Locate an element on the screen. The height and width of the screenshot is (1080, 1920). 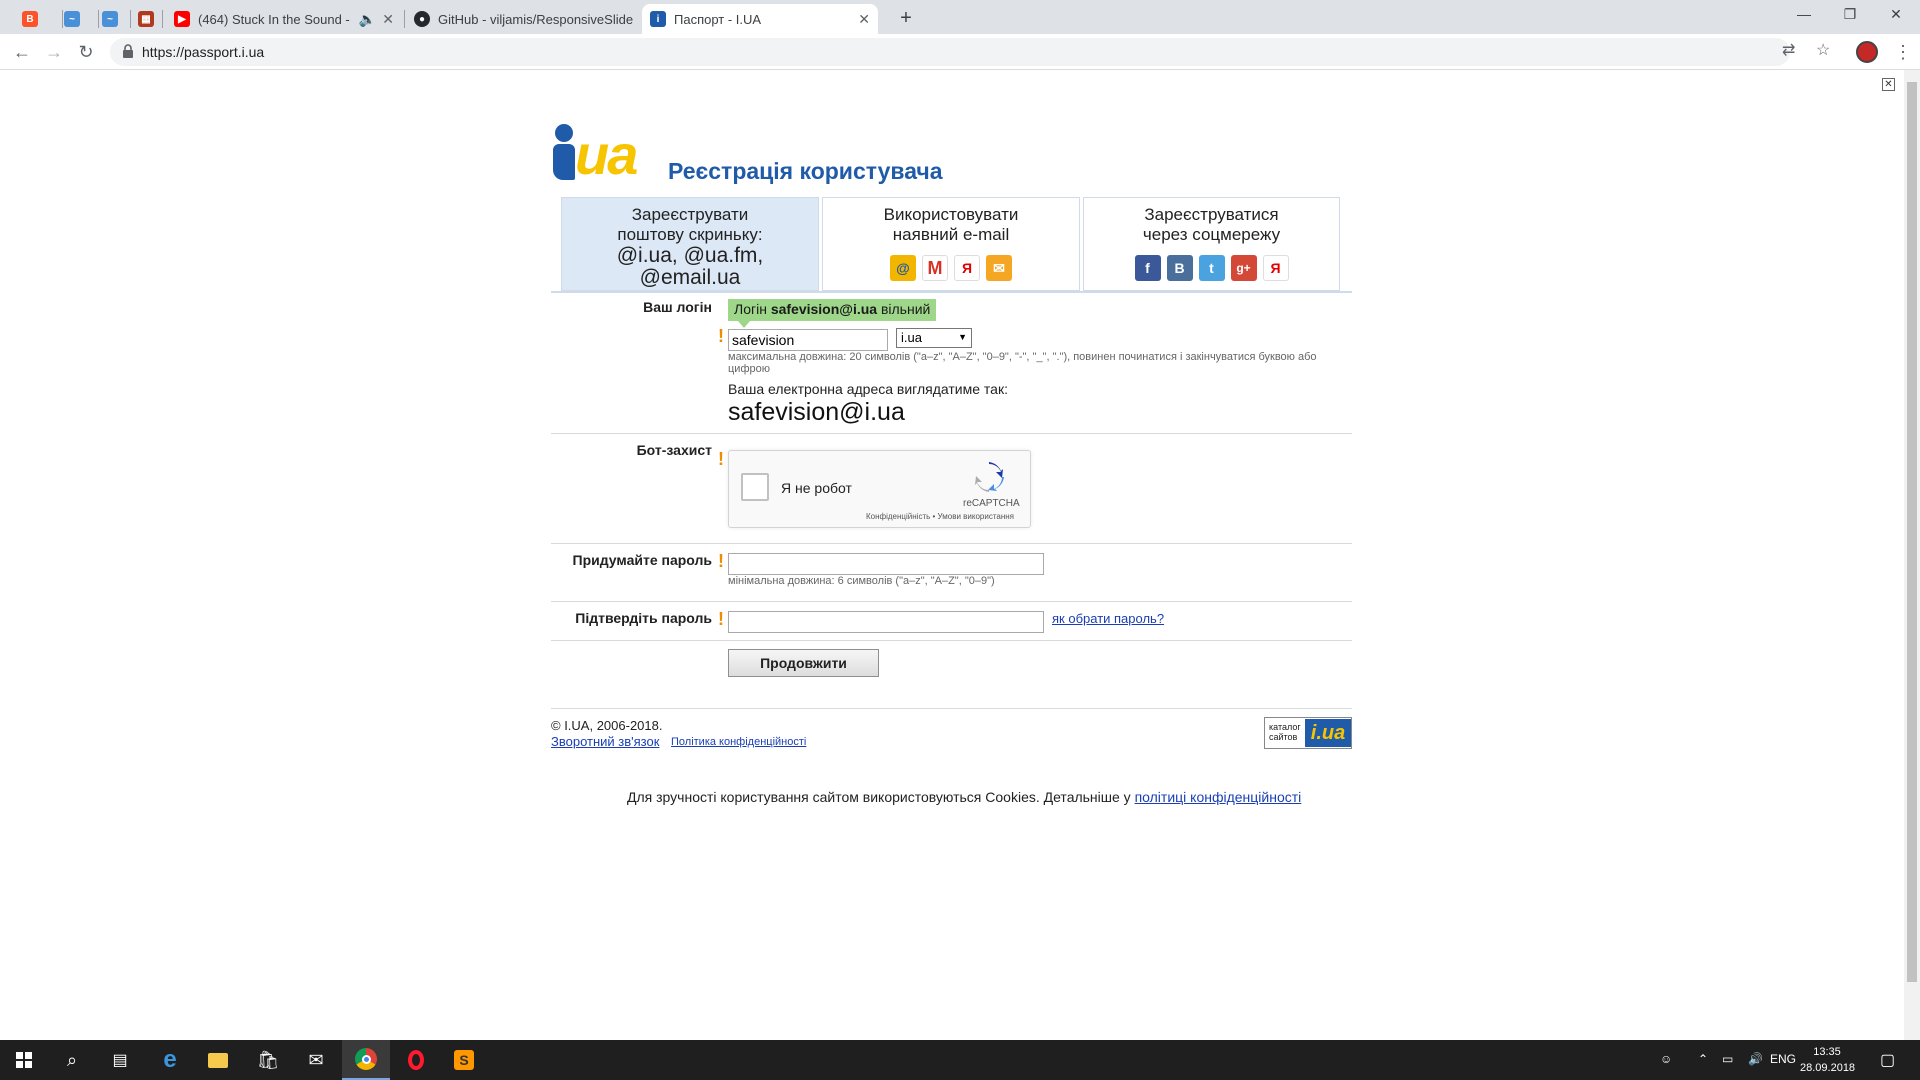
options-divider is located at coordinates (951, 292).